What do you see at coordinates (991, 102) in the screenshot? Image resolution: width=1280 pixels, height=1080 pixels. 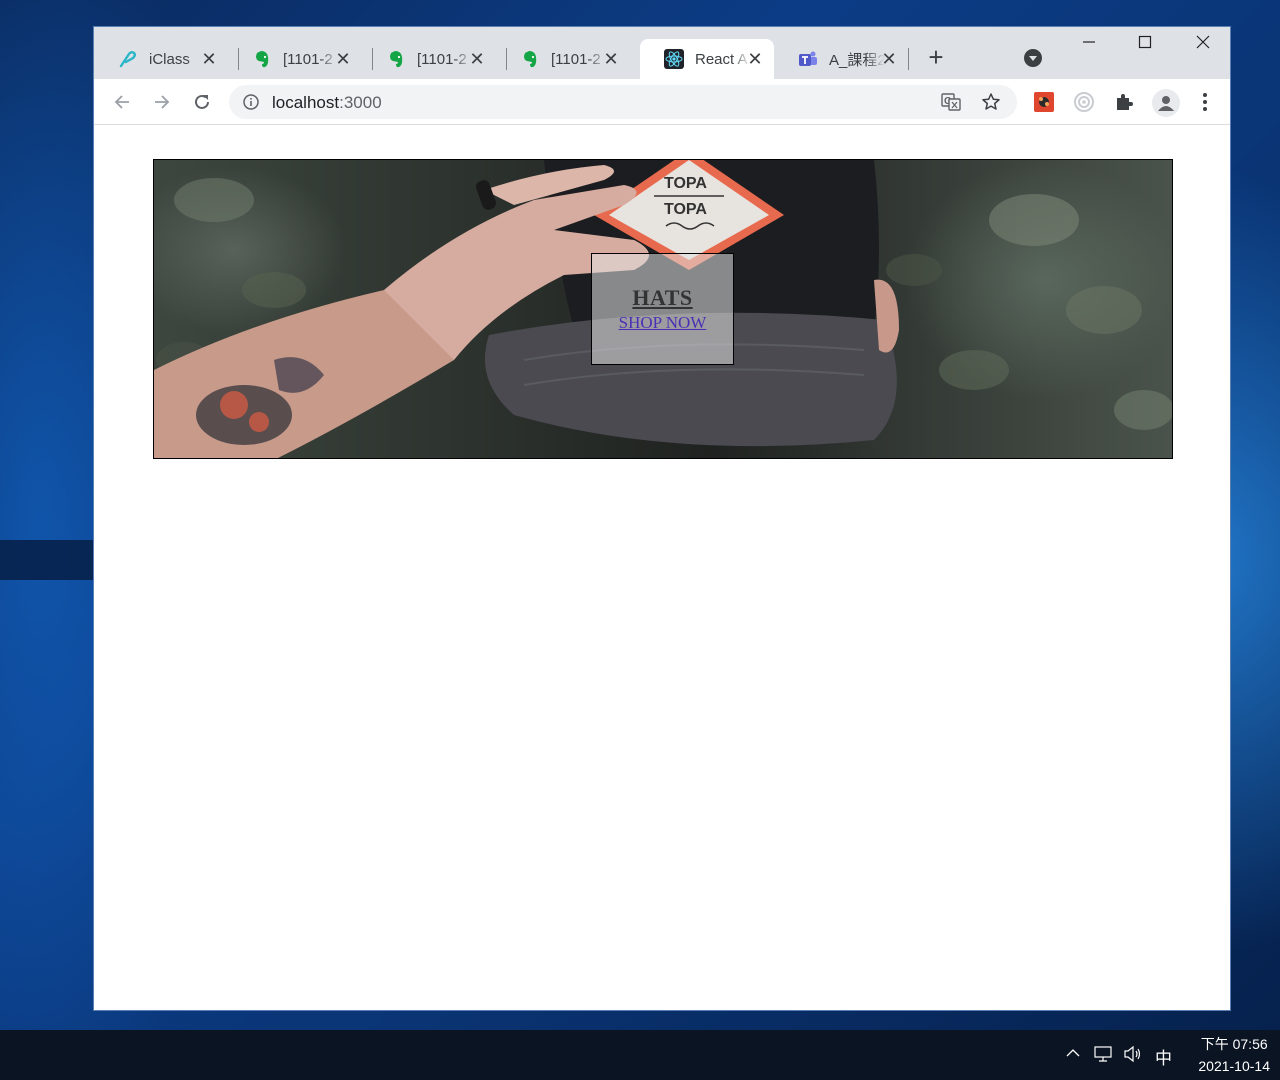 I see `bookmark-star-icon` at bounding box center [991, 102].